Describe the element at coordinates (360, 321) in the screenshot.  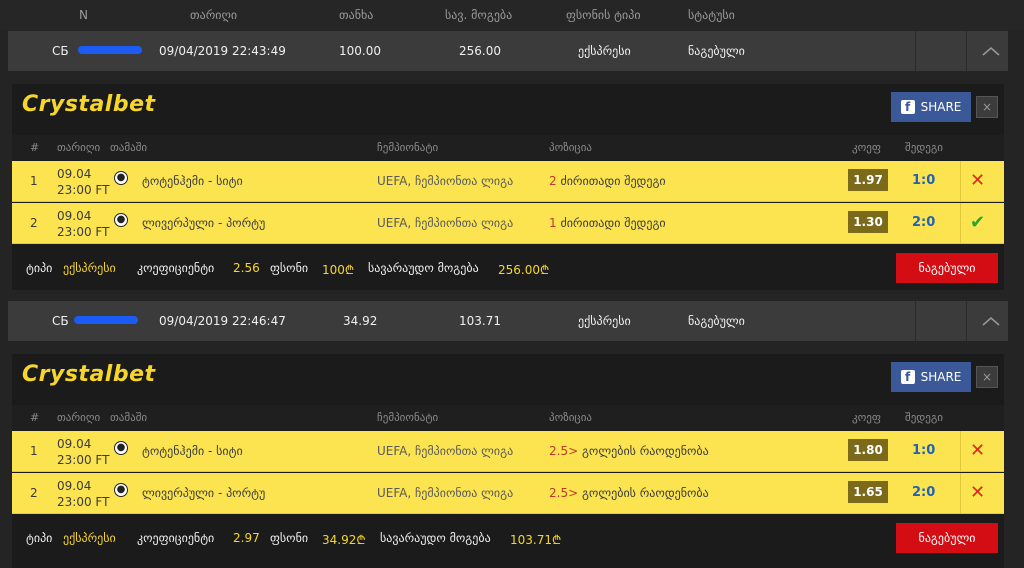
I see `slip-amount: 34.92` at that location.